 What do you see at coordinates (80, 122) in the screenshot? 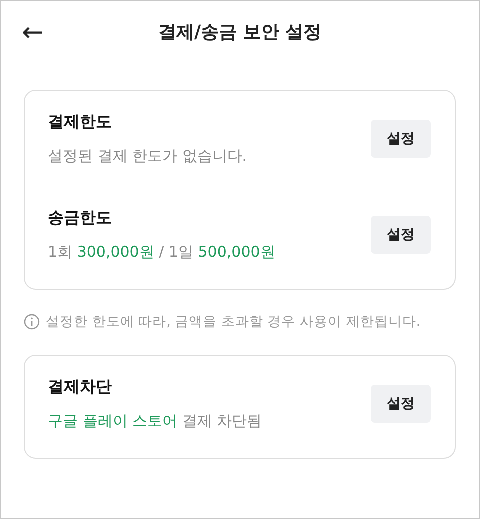
I see `item-title: 결제한도` at bounding box center [80, 122].